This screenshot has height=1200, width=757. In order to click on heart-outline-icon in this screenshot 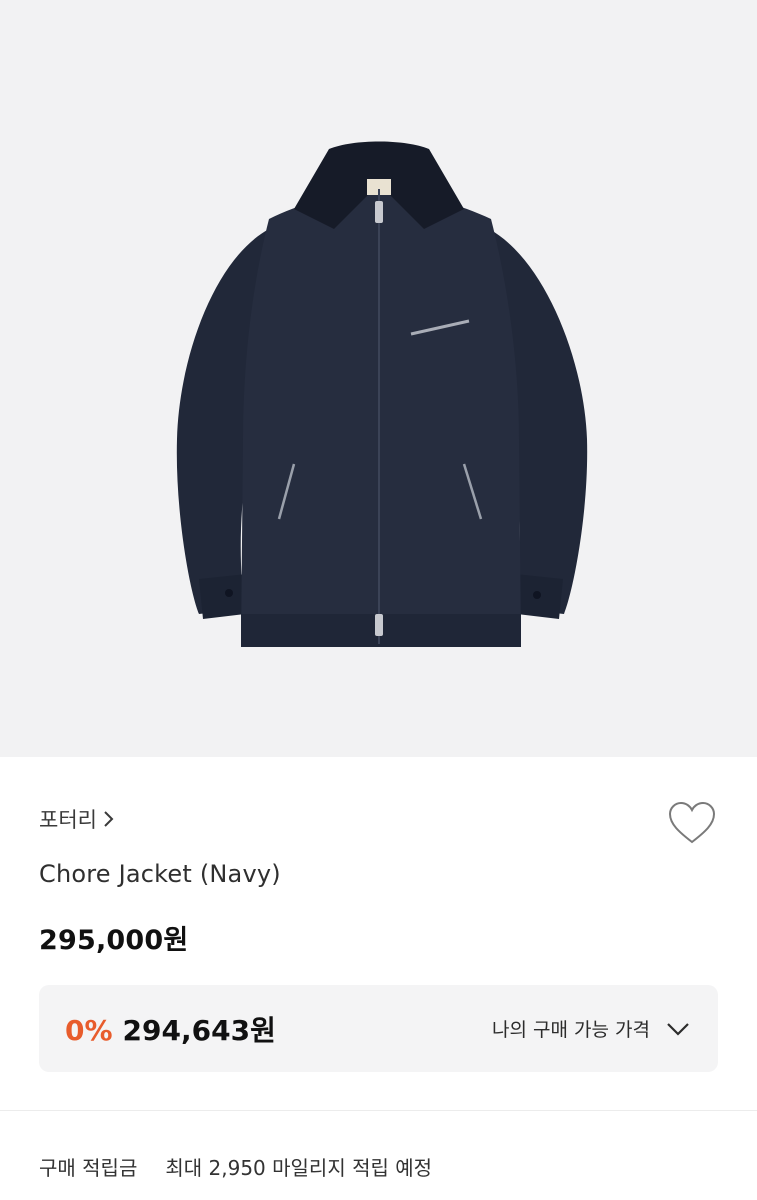, I will do `click(692, 822)`.